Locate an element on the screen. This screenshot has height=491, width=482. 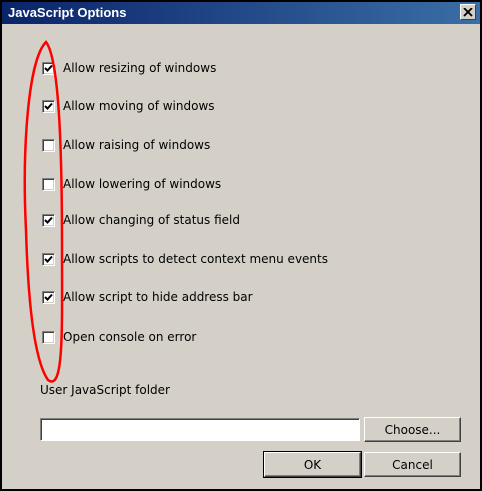
checkbox-resize-windows is located at coordinates (48, 68).